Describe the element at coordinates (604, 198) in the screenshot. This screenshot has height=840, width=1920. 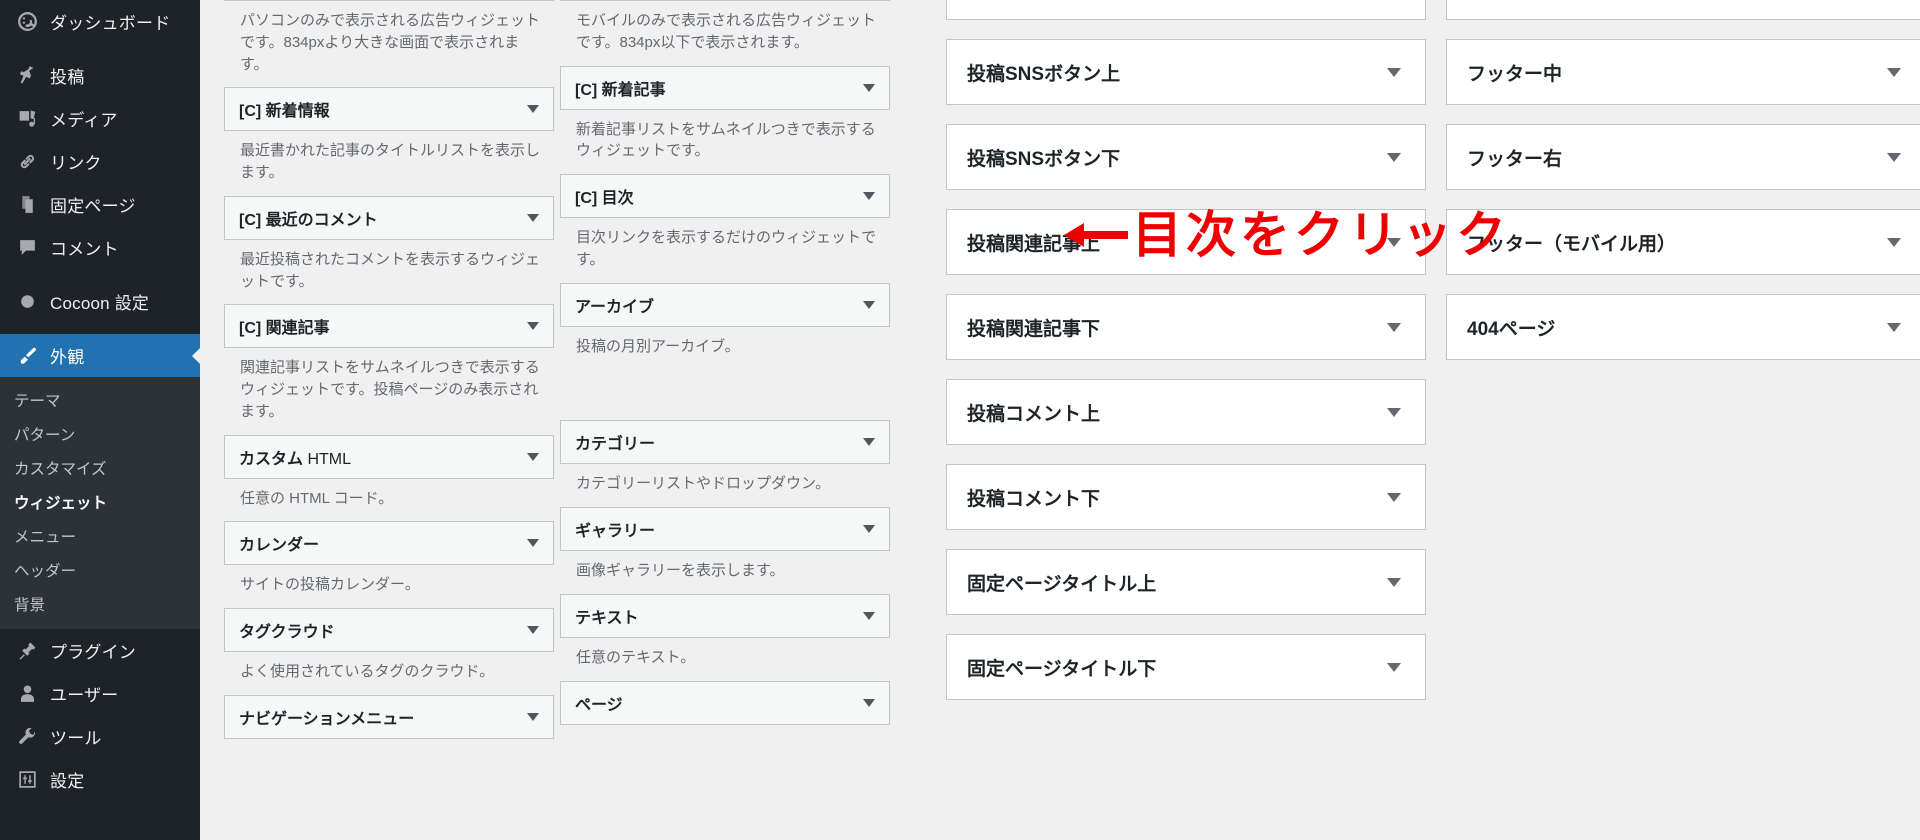
I see `widget-card-title: [C] 目次` at that location.